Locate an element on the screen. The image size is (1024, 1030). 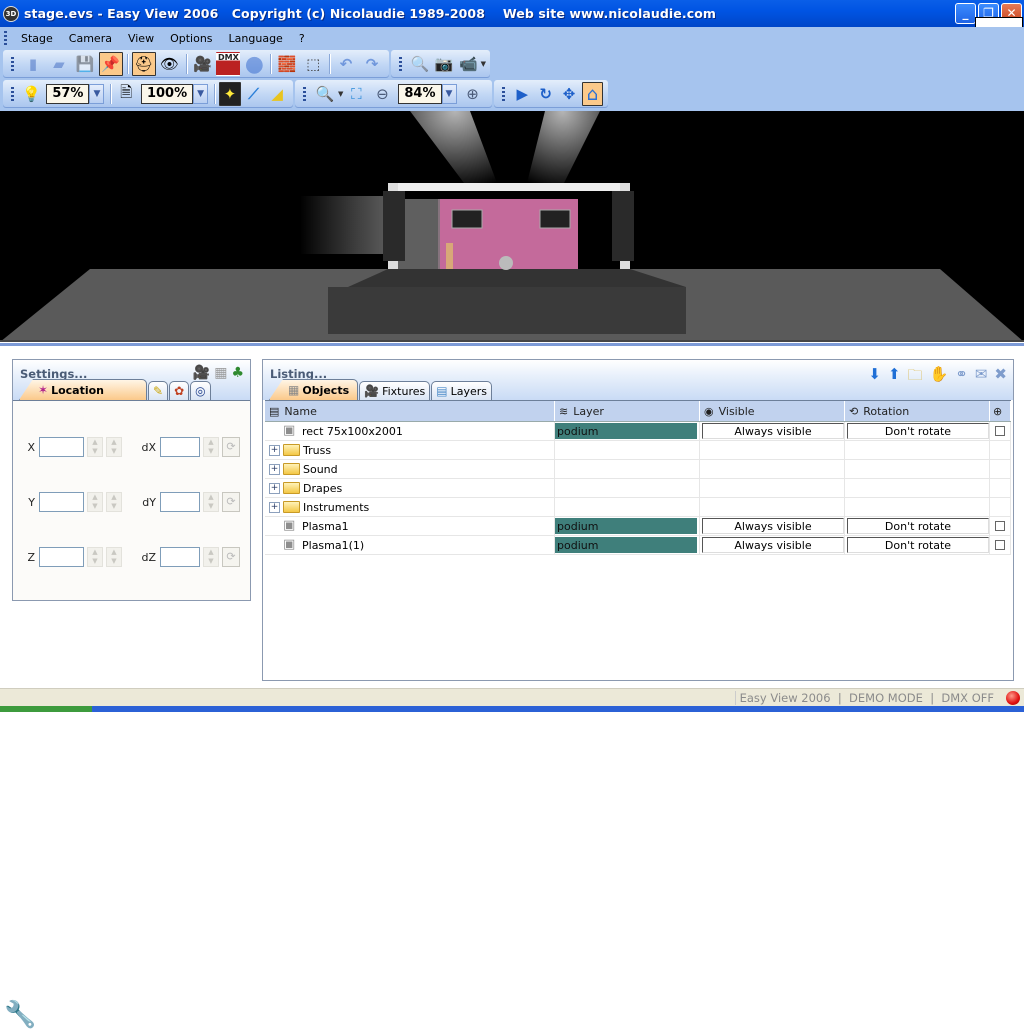
camera-icon: 📷 is located at coordinates (444, 64).